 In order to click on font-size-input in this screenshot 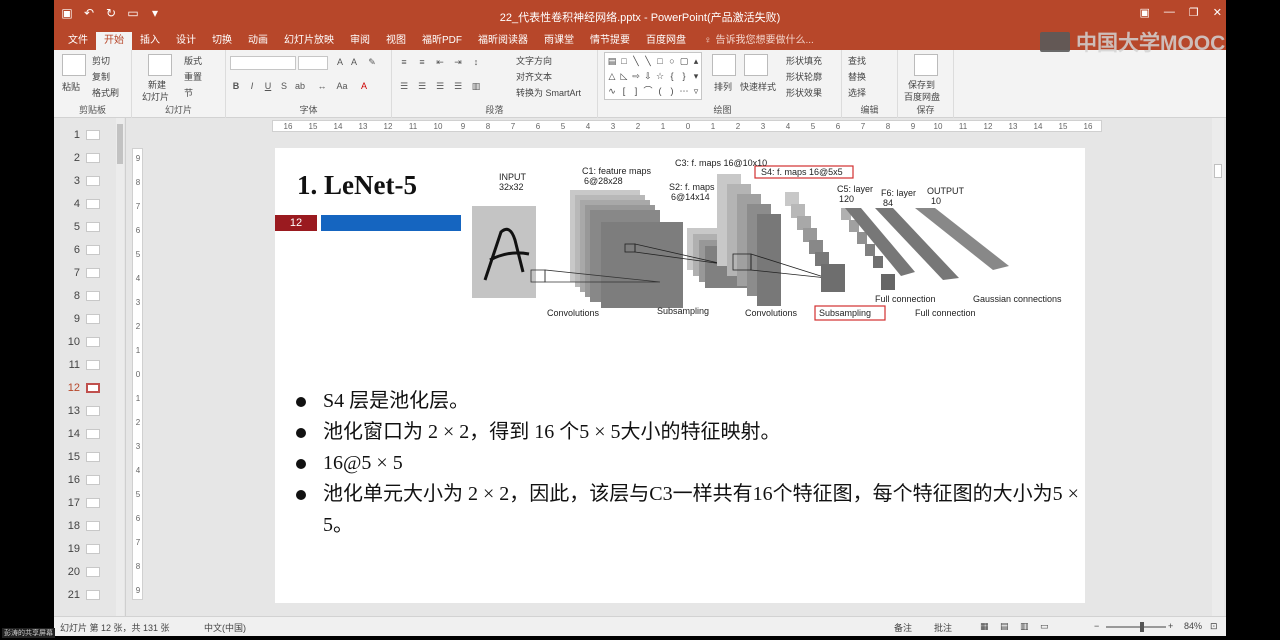, I will do `click(313, 63)`.